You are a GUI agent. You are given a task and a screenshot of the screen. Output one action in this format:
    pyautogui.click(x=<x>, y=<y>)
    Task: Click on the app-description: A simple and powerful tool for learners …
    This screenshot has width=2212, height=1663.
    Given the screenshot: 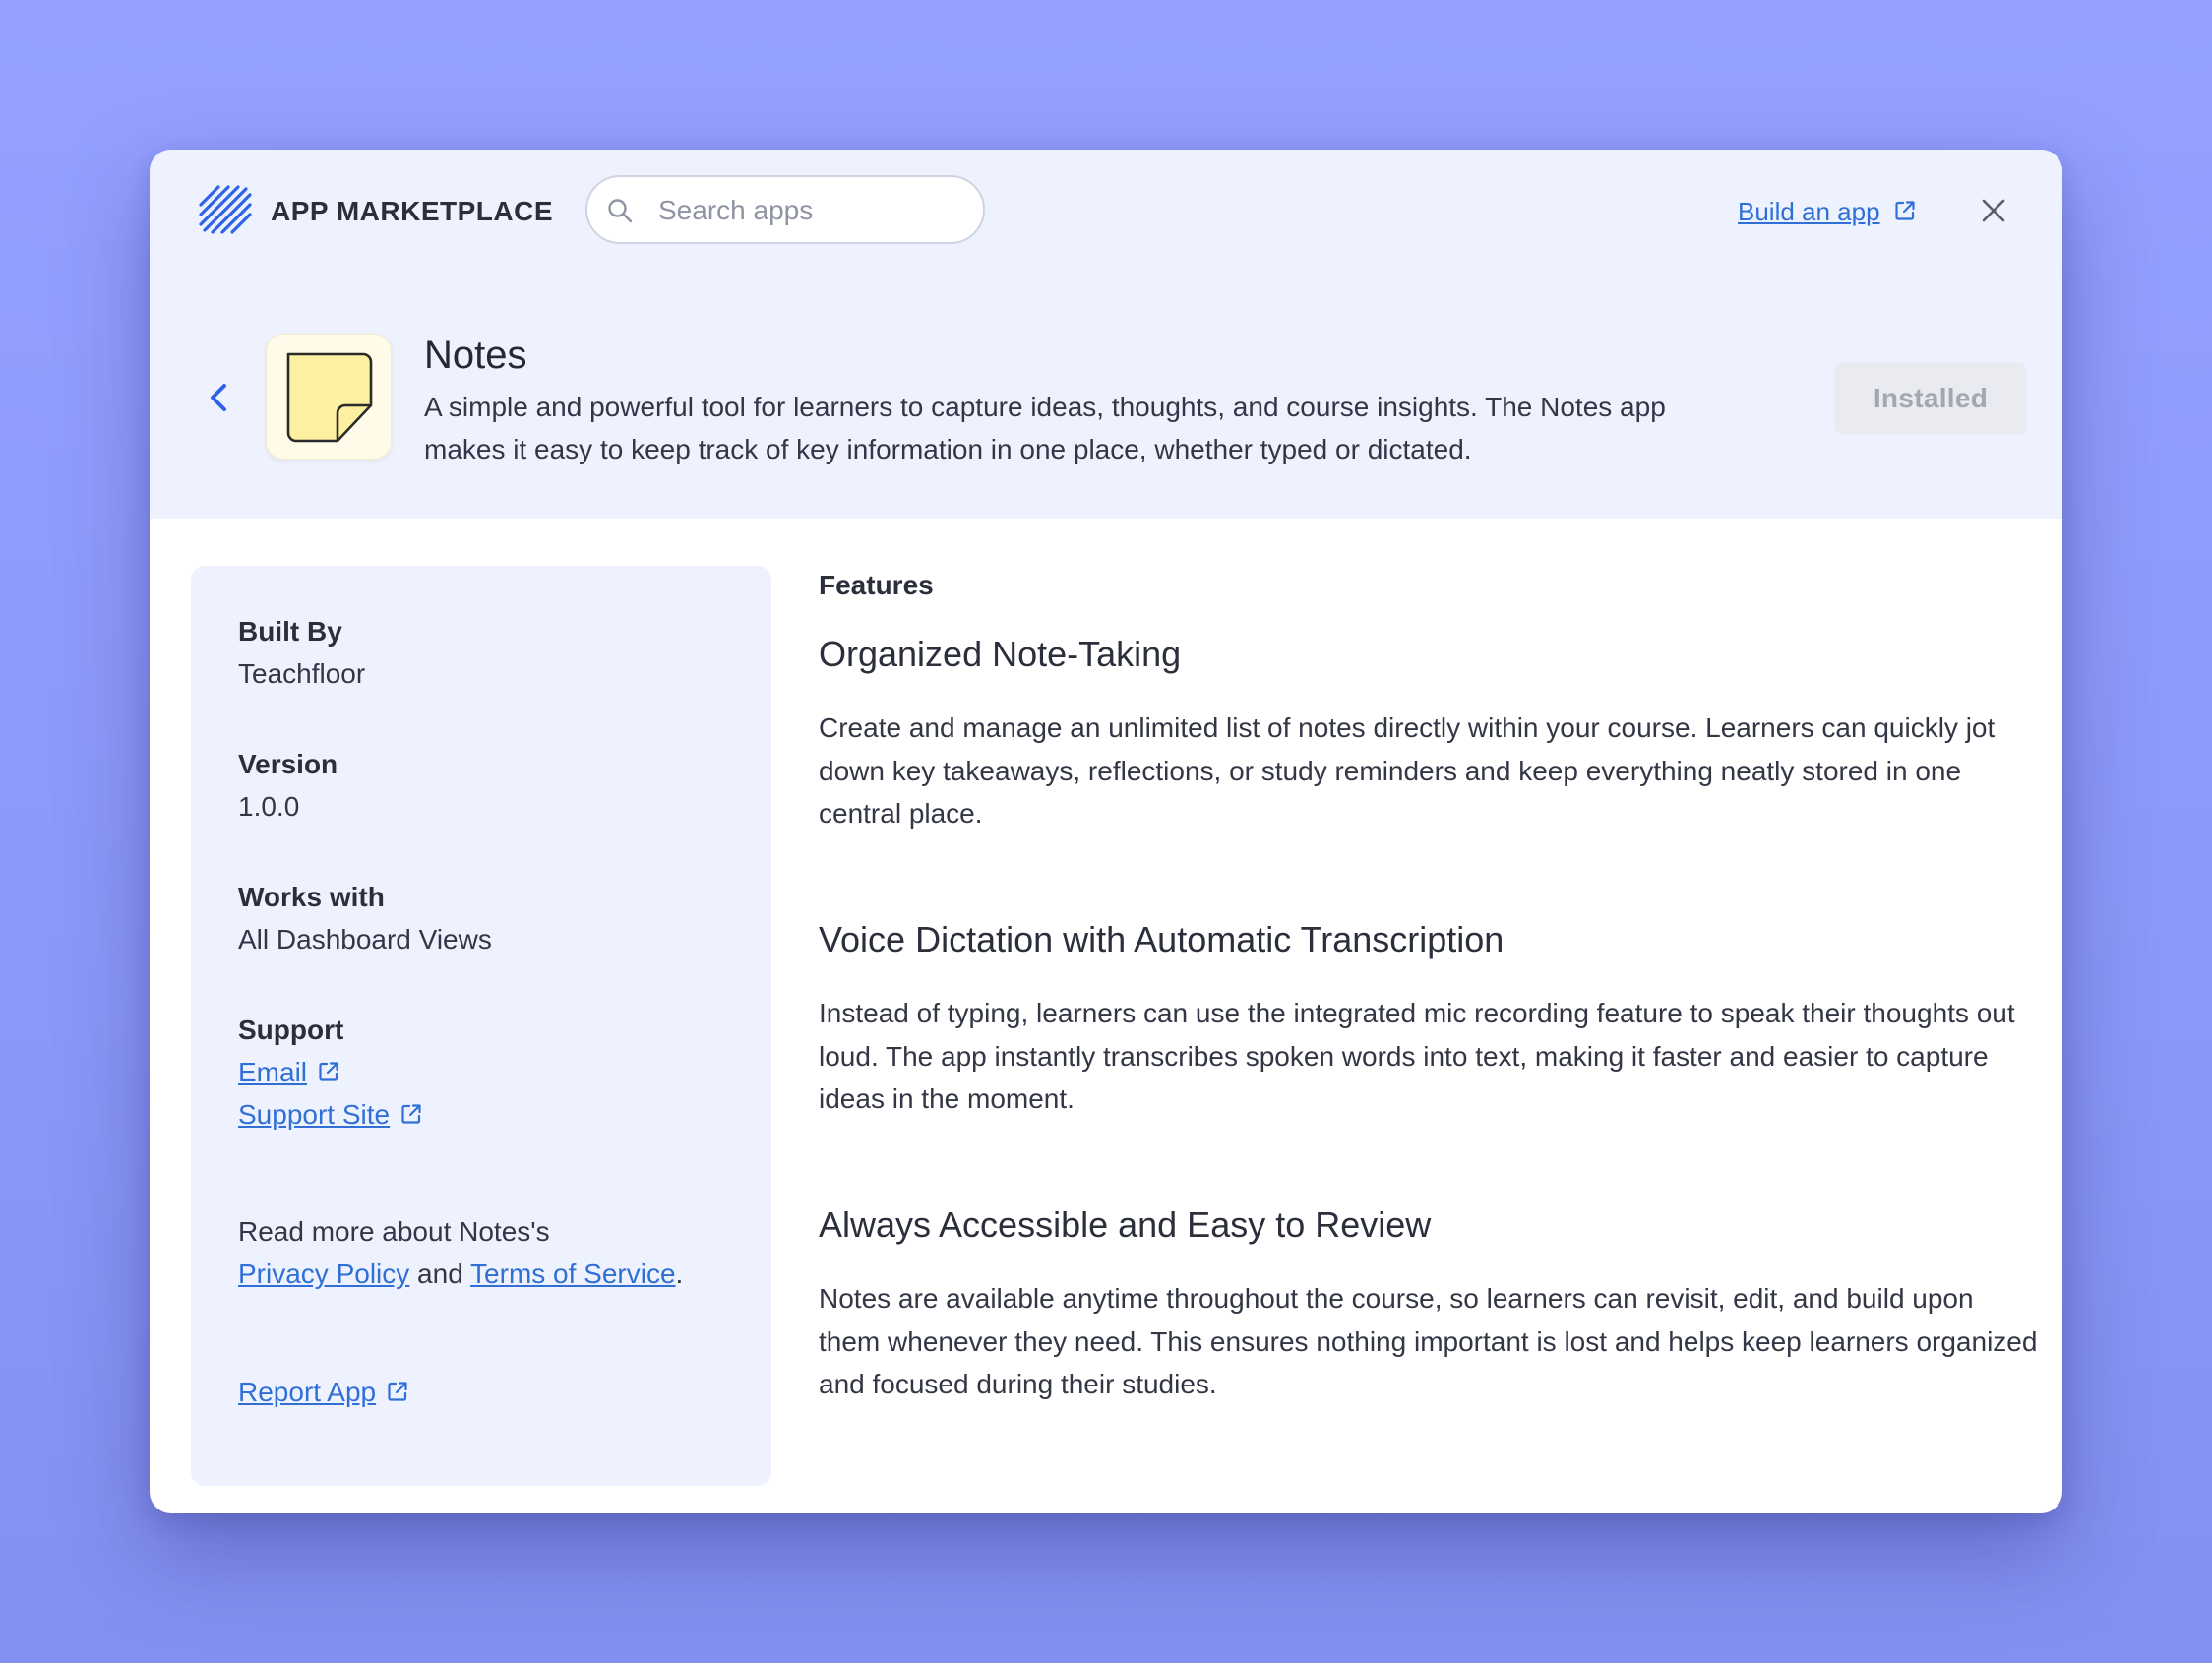 What is the action you would take?
    pyautogui.click(x=1045, y=428)
    